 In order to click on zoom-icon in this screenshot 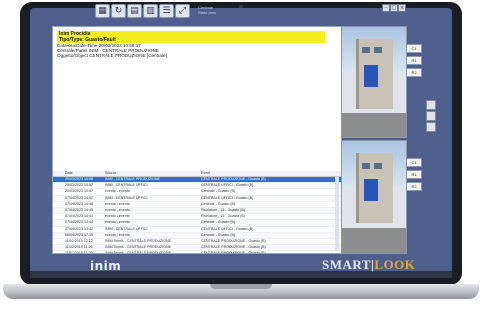, I will do `click(431, 105)`.